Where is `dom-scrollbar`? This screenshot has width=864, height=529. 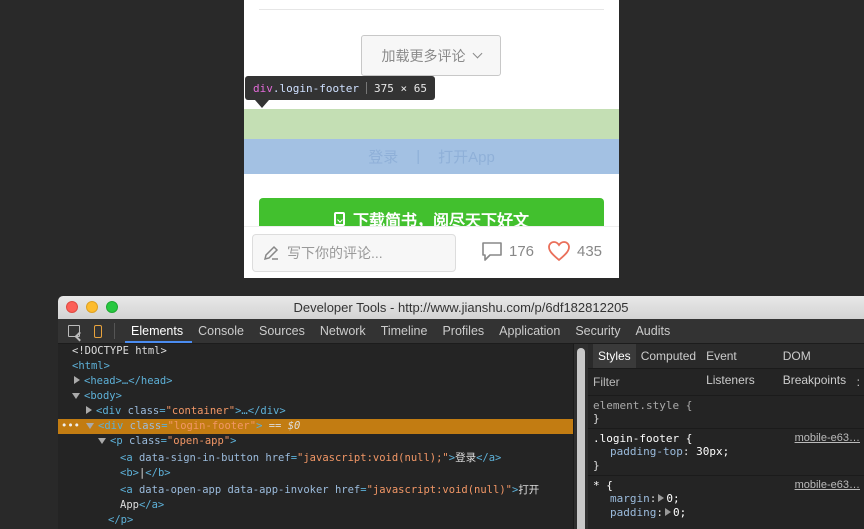
dom-scrollbar is located at coordinates (580, 436).